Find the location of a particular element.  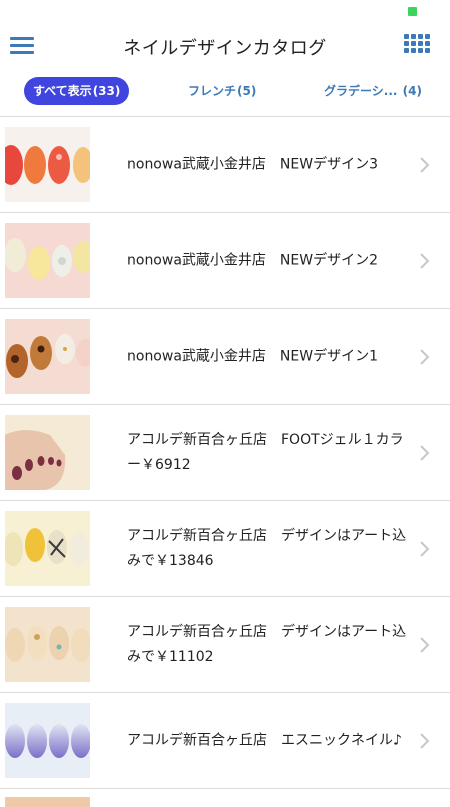

tab-french: フレンチ(5) is located at coordinates (222, 91).